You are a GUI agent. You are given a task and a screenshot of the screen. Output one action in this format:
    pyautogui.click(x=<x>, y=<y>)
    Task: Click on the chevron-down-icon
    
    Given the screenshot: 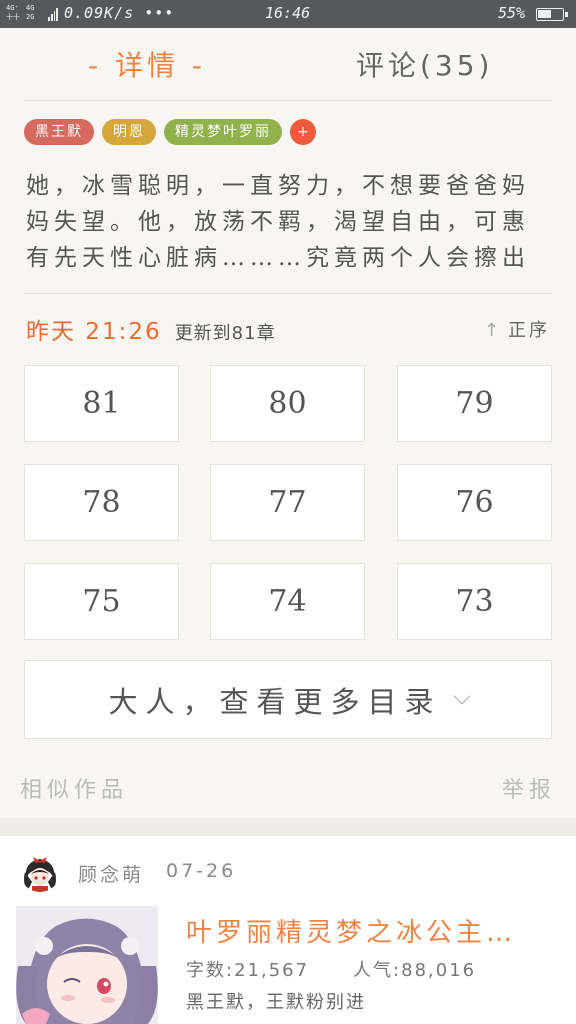 What is the action you would take?
    pyautogui.click(x=461, y=695)
    